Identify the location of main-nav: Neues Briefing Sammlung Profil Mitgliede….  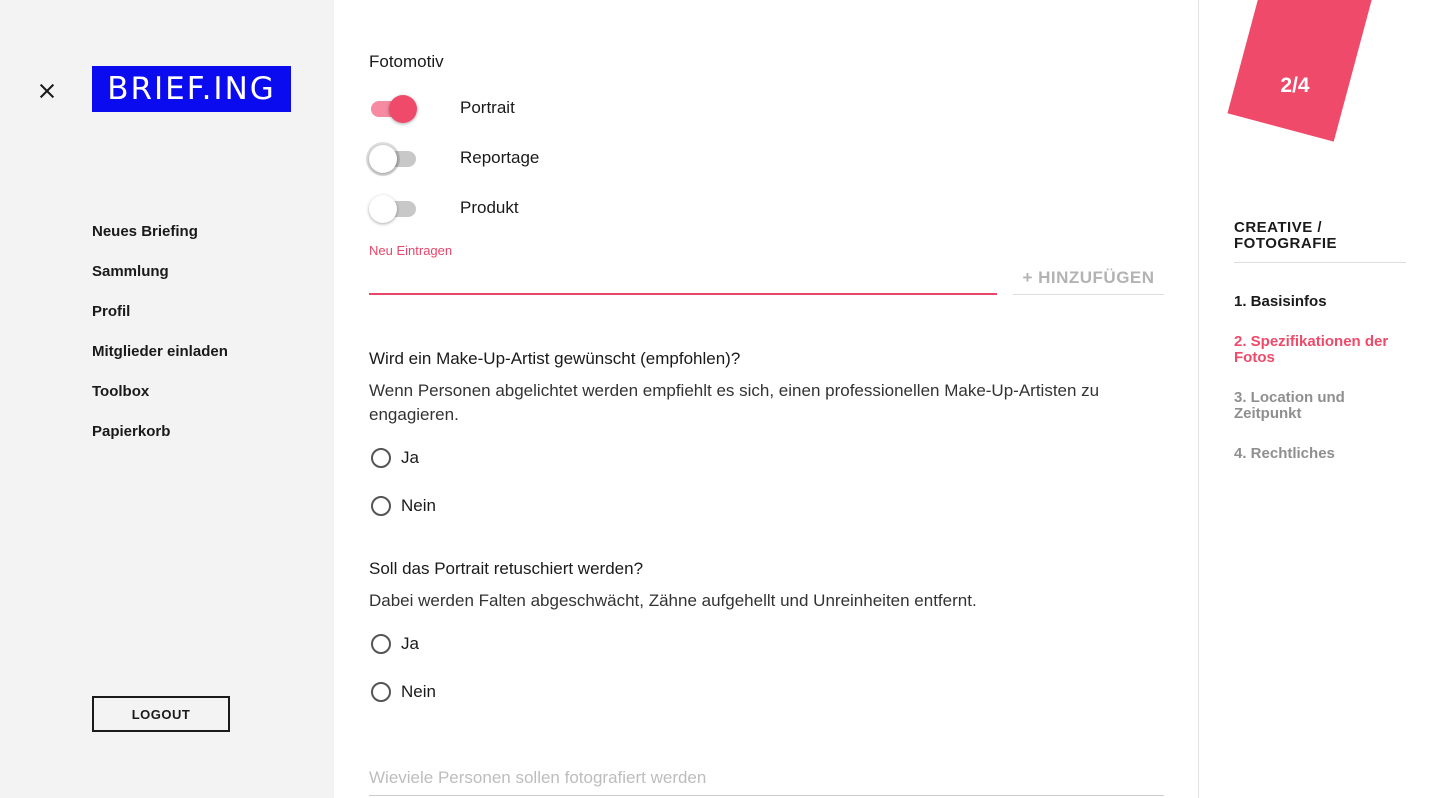
(160, 342).